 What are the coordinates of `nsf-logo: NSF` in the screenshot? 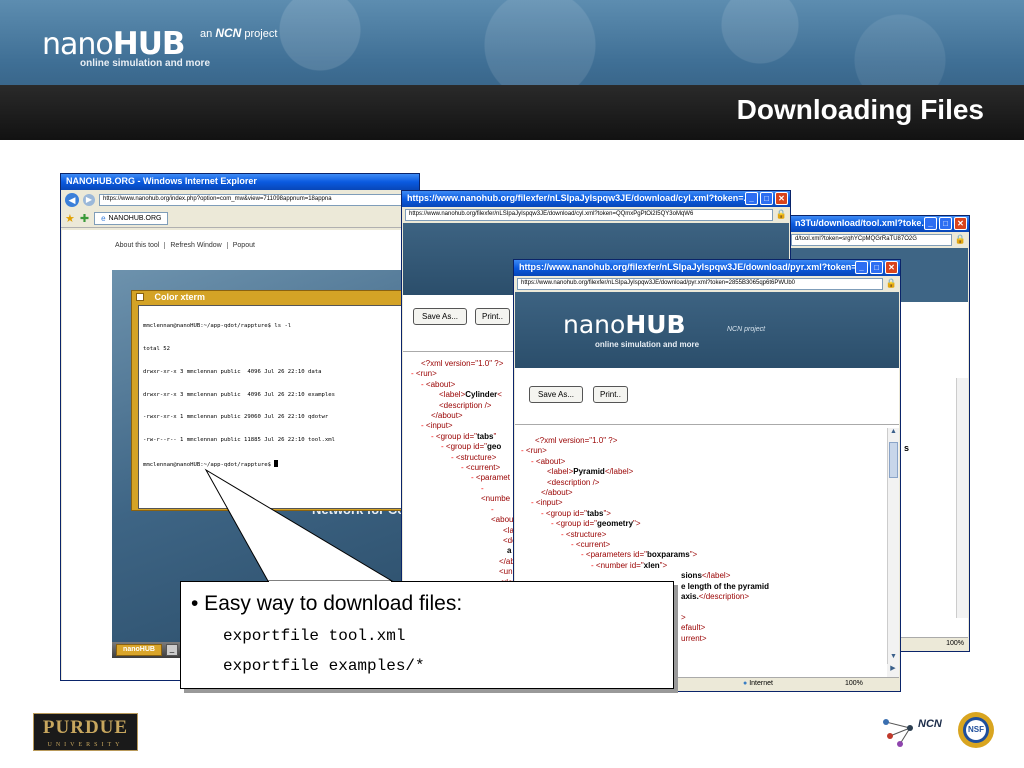 It's located at (976, 730).